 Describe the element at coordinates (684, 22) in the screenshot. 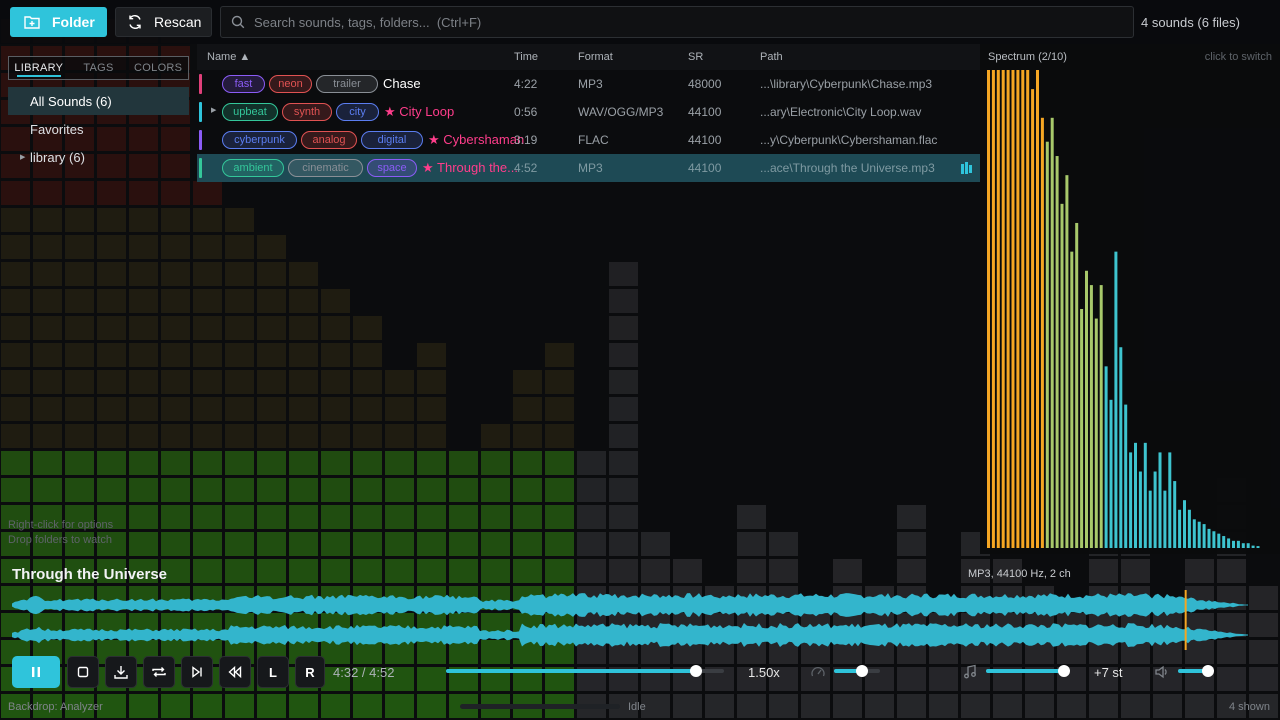

I see `search-input` at that location.